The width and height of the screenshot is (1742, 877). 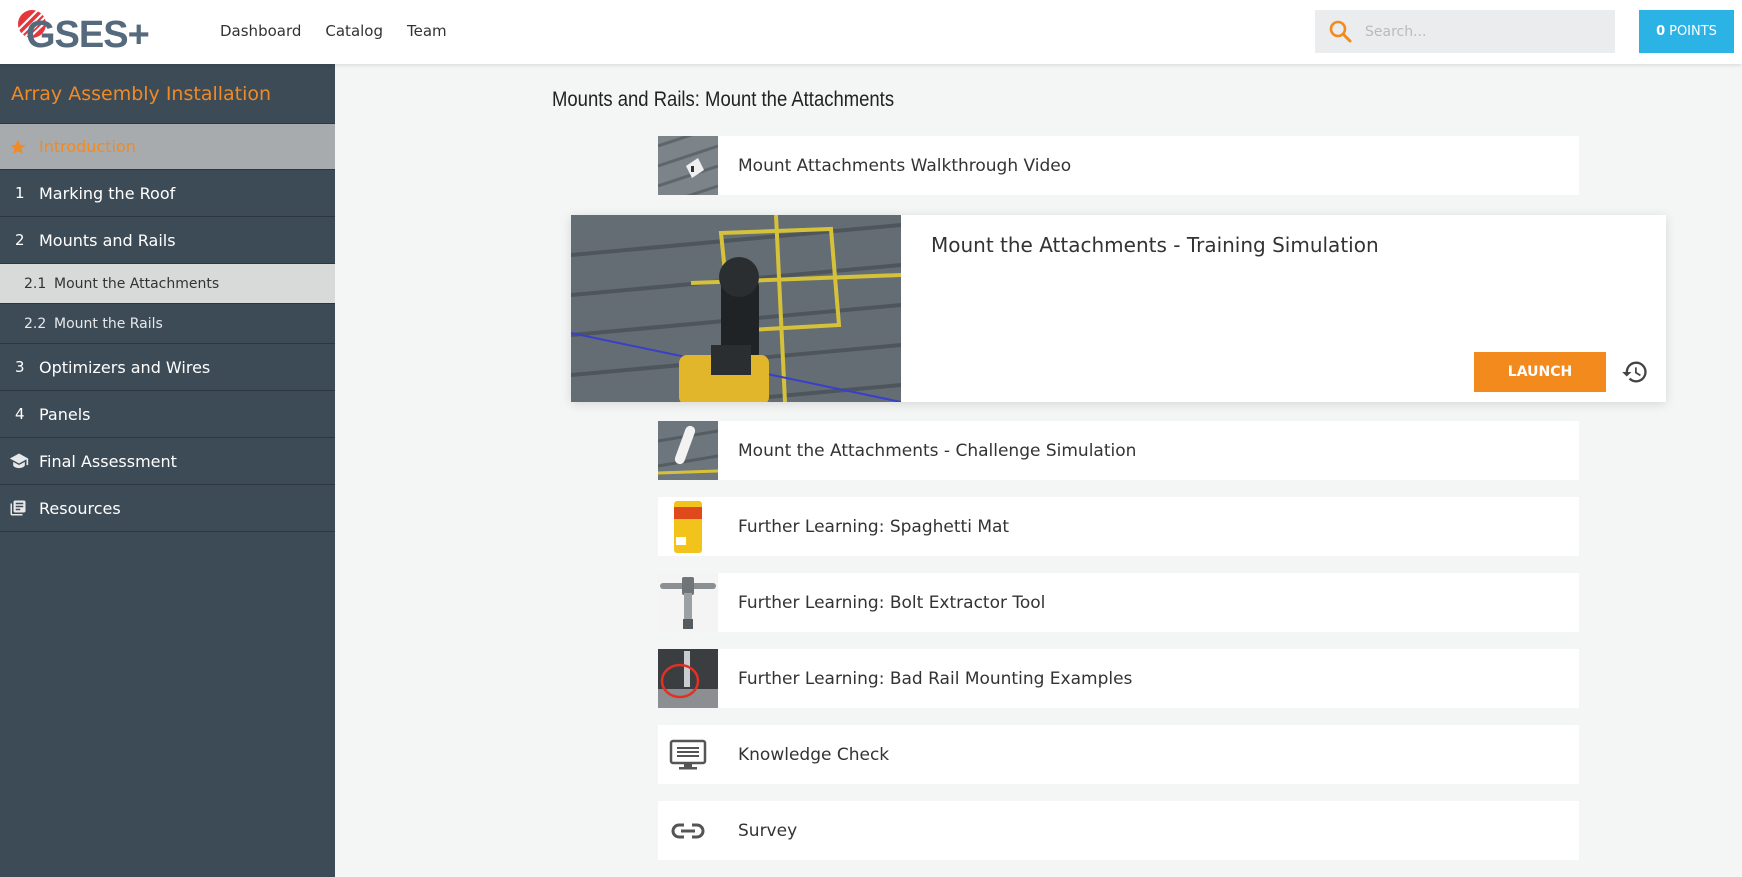 What do you see at coordinates (19, 508) in the screenshot?
I see `library-books-icon` at bounding box center [19, 508].